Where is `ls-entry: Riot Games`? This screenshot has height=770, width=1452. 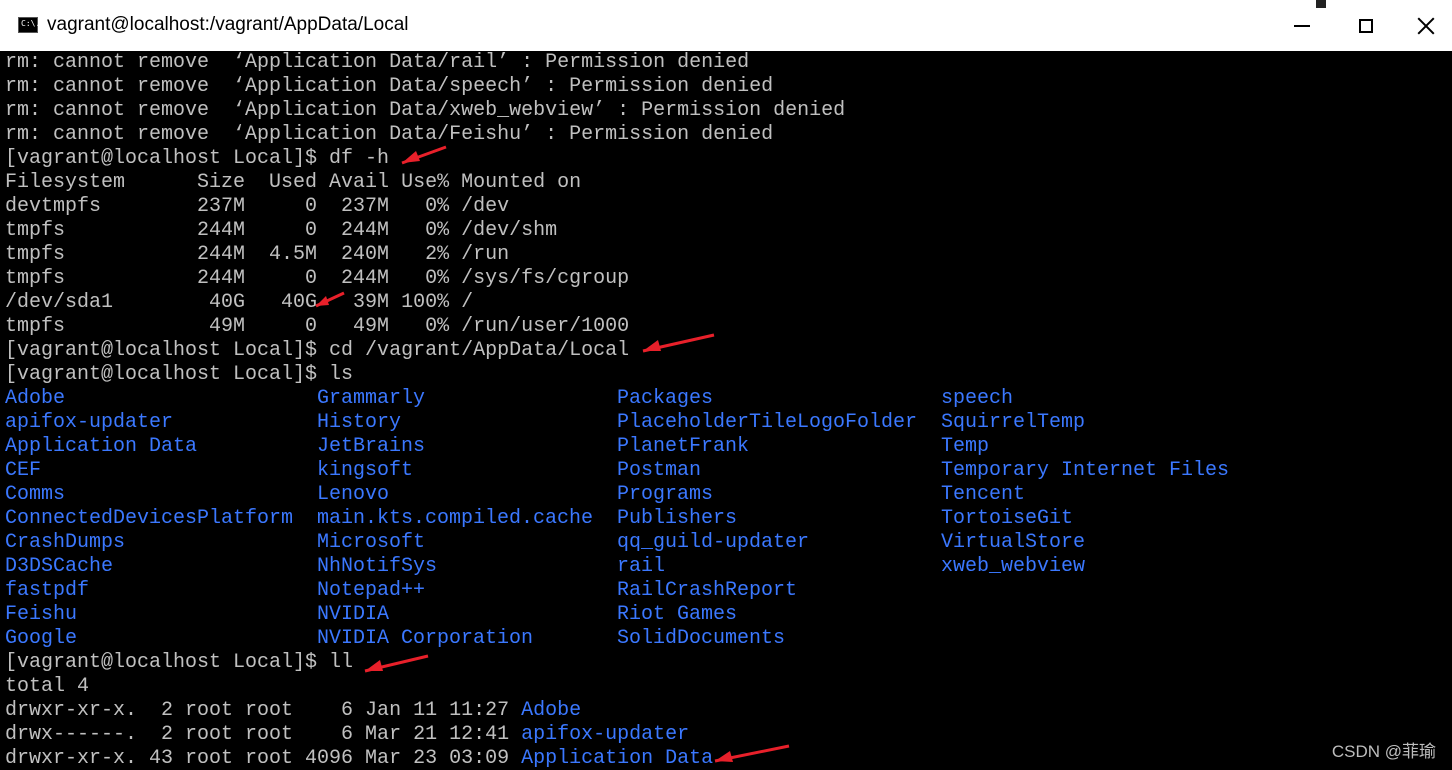
ls-entry: Riot Games is located at coordinates (677, 614).